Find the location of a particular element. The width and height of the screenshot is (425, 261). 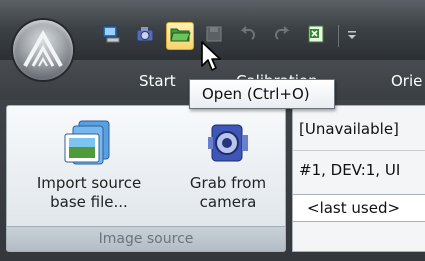

redo-icon is located at coordinates (282, 36).